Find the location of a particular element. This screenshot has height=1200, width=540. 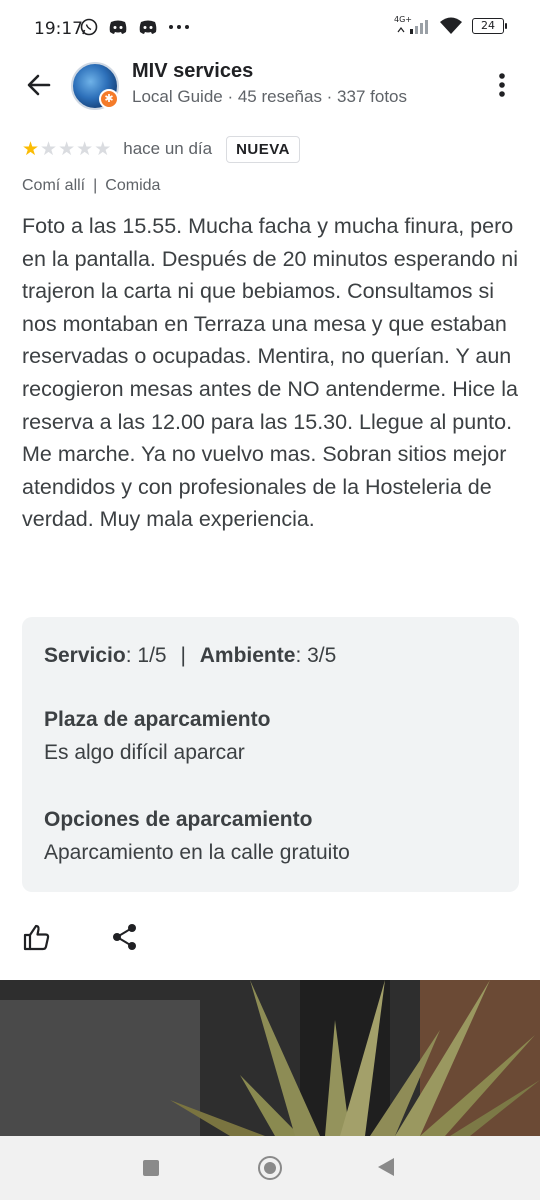

rating-row: ★ ★ ★ ★ ★ hace un día NUEVA is located at coordinates (161, 149).